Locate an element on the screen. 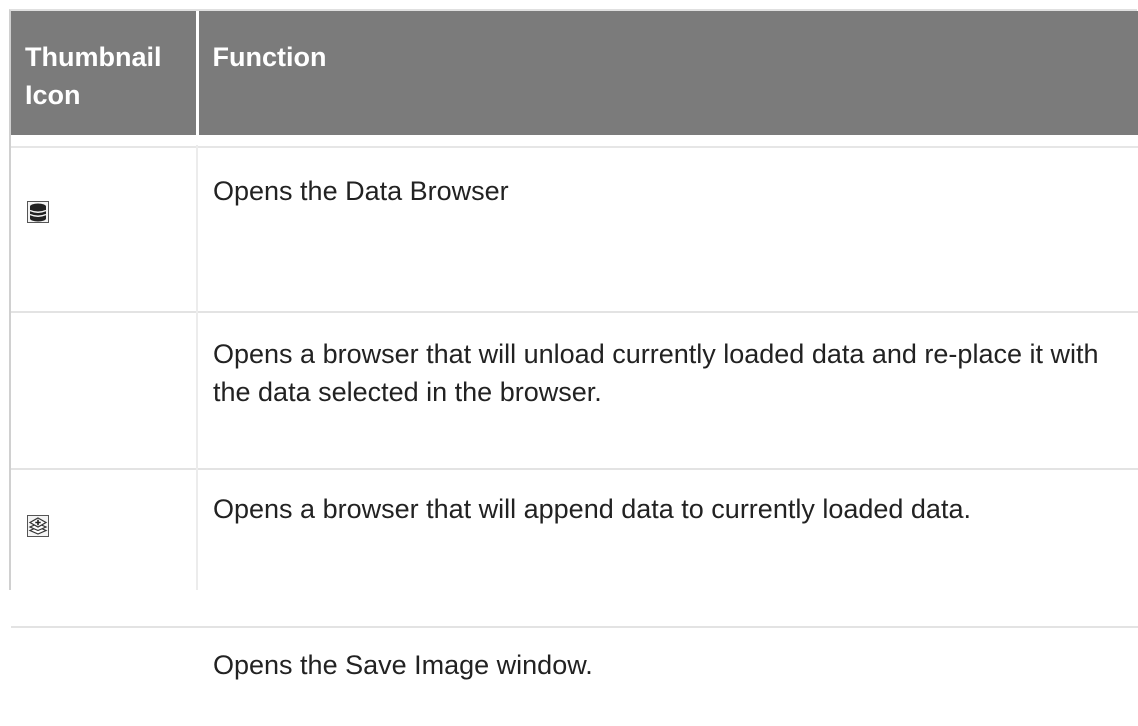  table-row: Opens the Save Image window. is located at coordinates (574, 676).